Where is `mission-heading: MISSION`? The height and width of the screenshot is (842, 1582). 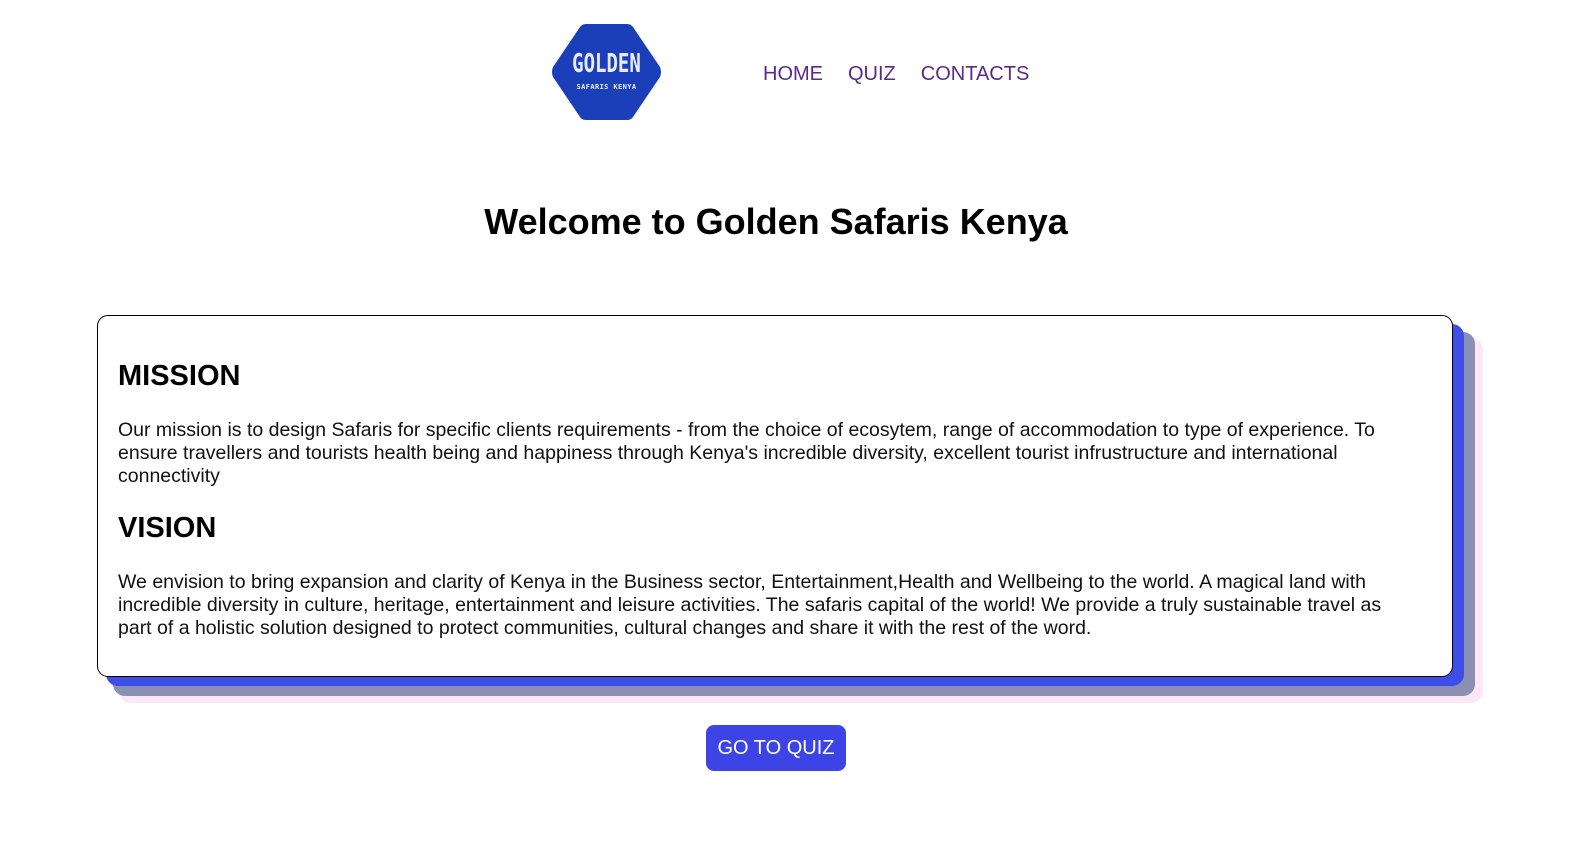
mission-heading: MISSION is located at coordinates (179, 376).